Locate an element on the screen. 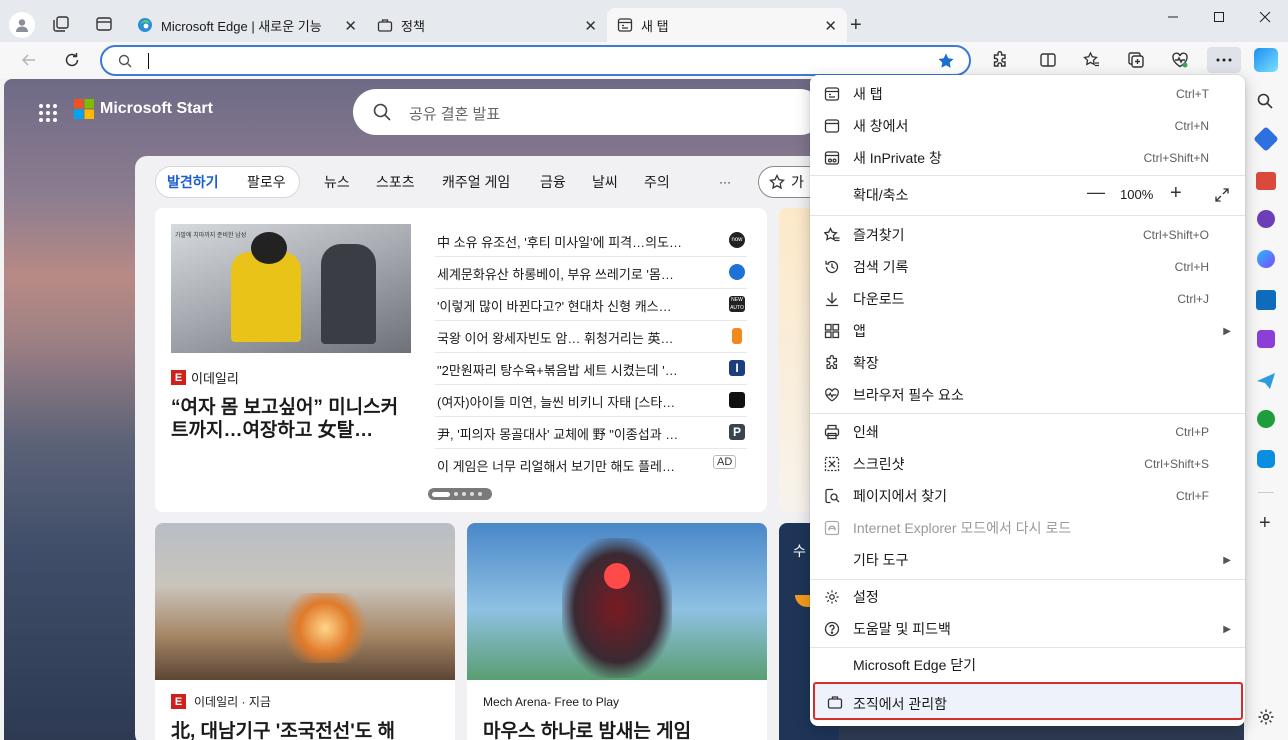 This screenshot has width=1288, height=740. featured-image: 가발에 치마까지 준비한 남성 is located at coordinates (291, 288).